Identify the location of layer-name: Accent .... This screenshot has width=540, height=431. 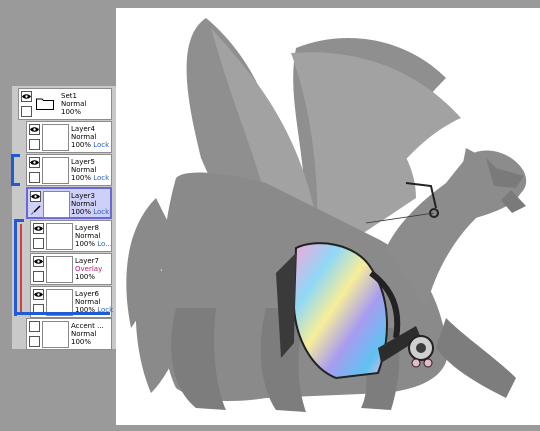
(87, 326).